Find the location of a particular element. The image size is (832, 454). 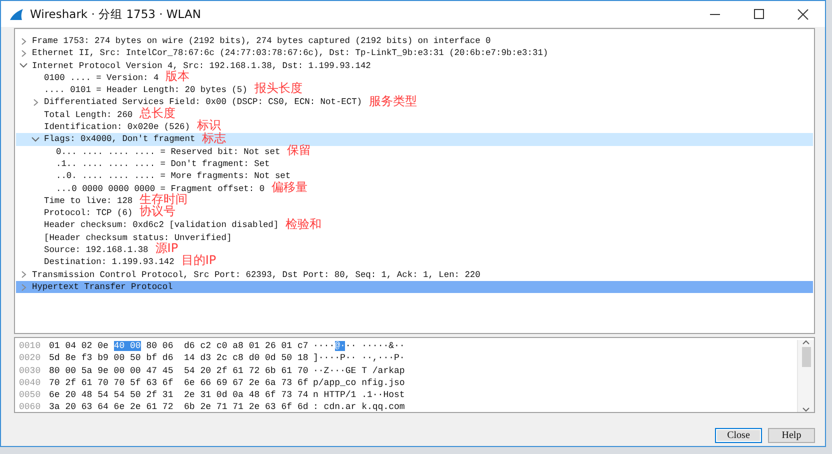

tree-row-text: Source: 192.168.1.38 is located at coordinates (96, 250).